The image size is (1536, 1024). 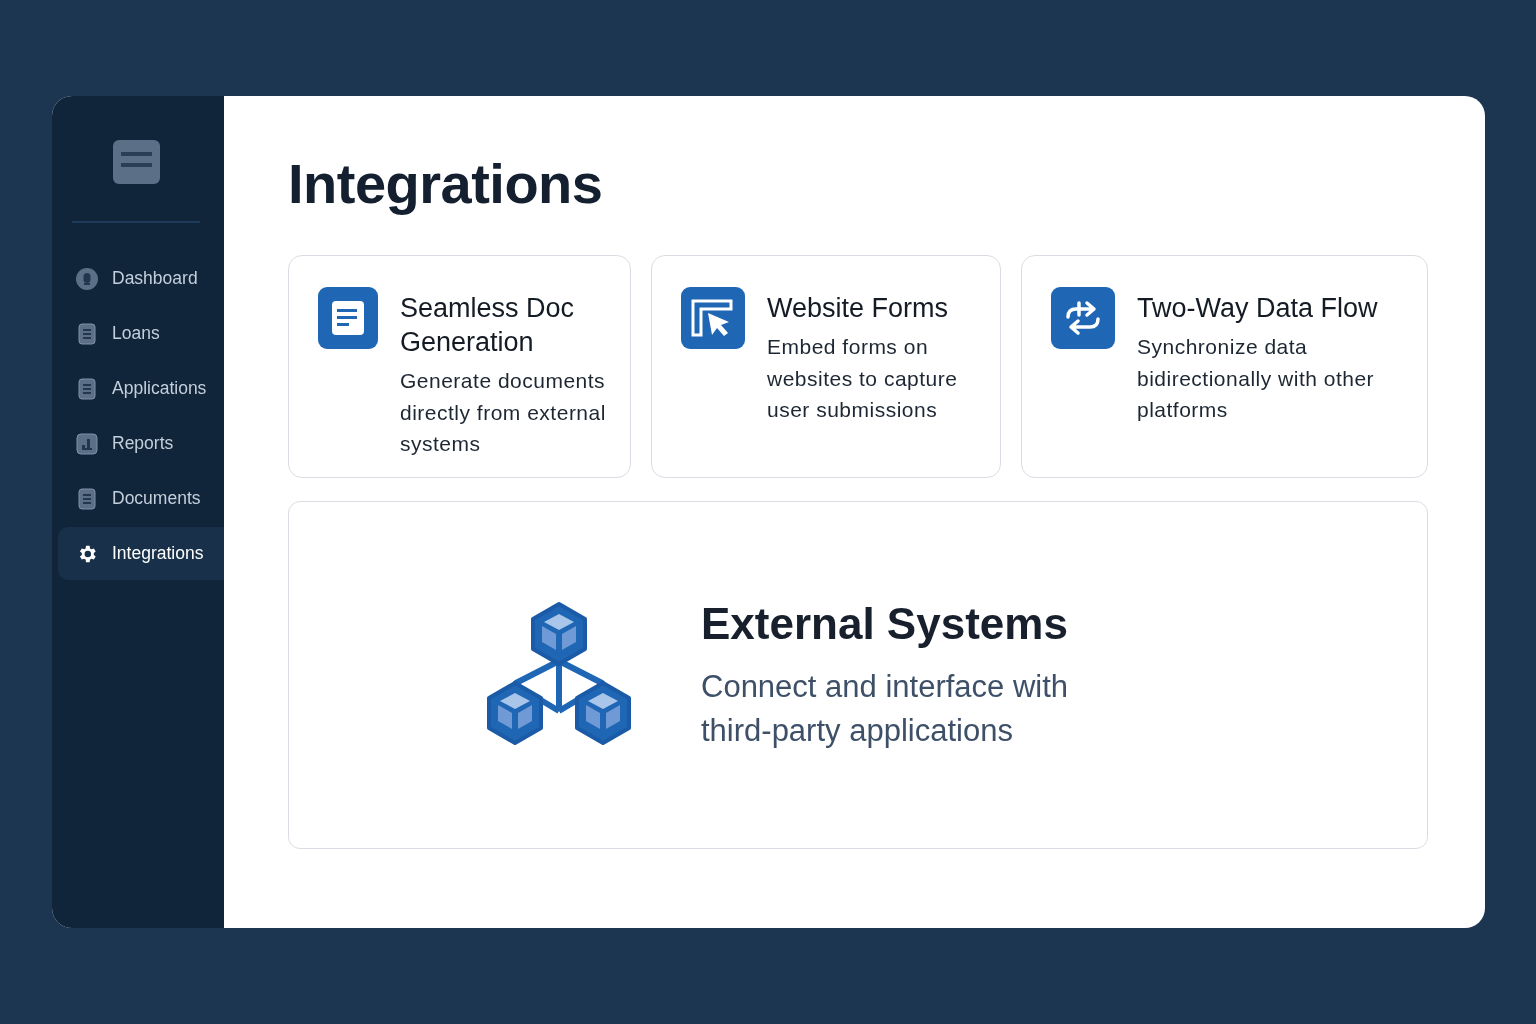 I want to click on sidebar-item: Dashboard, so click(x=141, y=278).